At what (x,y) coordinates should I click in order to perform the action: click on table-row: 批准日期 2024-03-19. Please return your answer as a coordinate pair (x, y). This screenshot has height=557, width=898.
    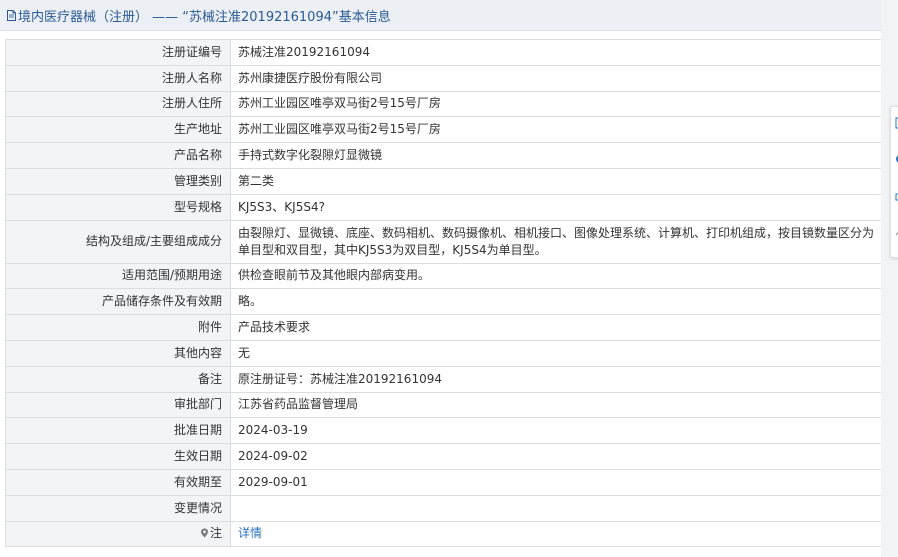
    Looking at the image, I should click on (443, 431).